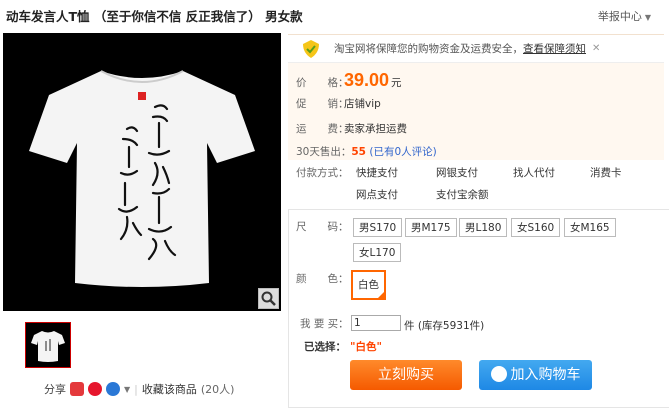  Describe the element at coordinates (375, 129) in the screenshot. I see `shipping-value: 卖家承担运费` at that location.